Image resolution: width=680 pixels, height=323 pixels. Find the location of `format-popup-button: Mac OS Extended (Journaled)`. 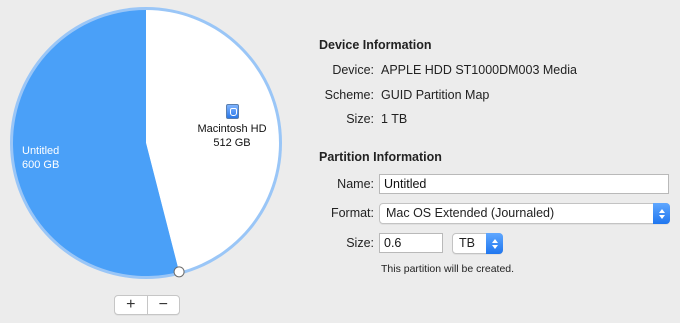

format-popup-button: Mac OS Extended (Journaled) is located at coordinates (524, 213).